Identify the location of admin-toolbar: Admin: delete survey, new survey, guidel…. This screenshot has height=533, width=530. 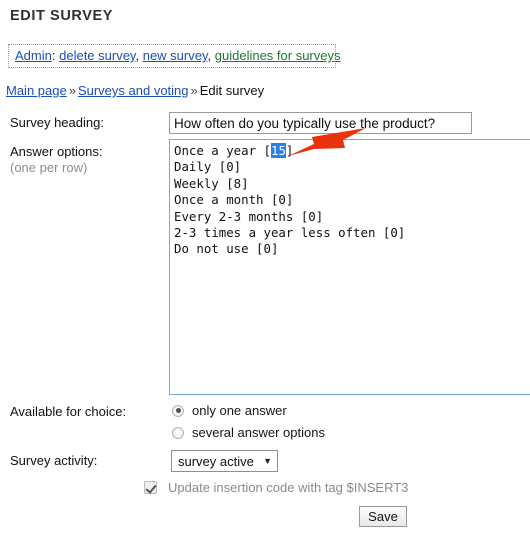
(174, 56).